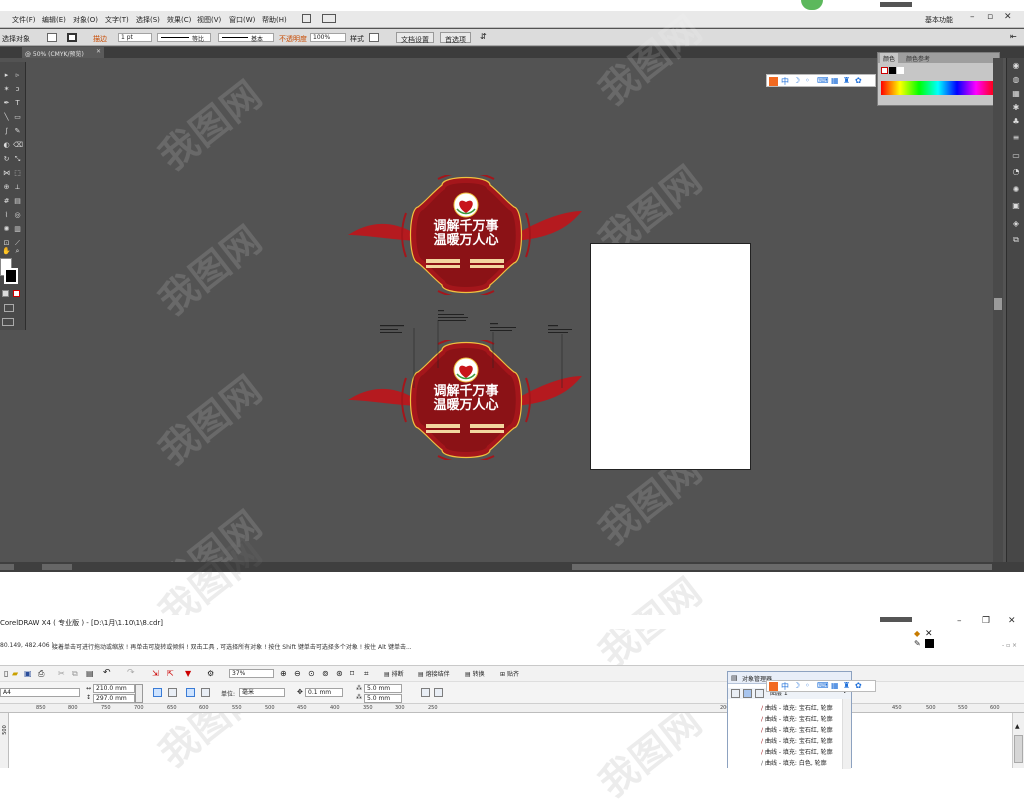  I want to click on rotate-tool-icon: ↻, so click(6, 159).